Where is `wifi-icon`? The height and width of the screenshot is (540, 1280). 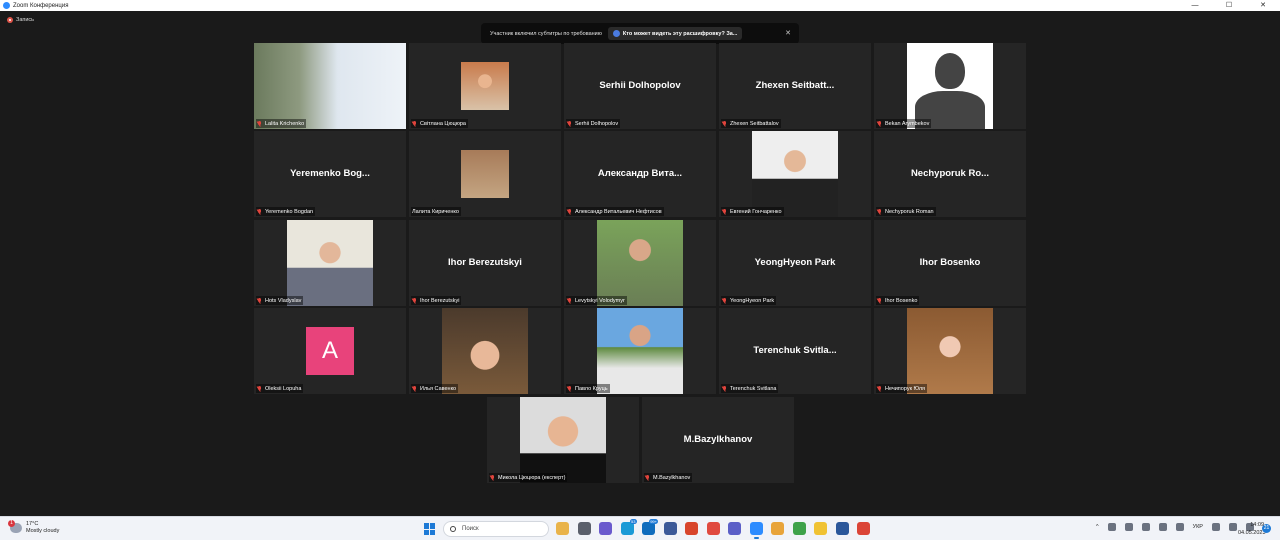
wifi-icon is located at coordinates (1215, 527).